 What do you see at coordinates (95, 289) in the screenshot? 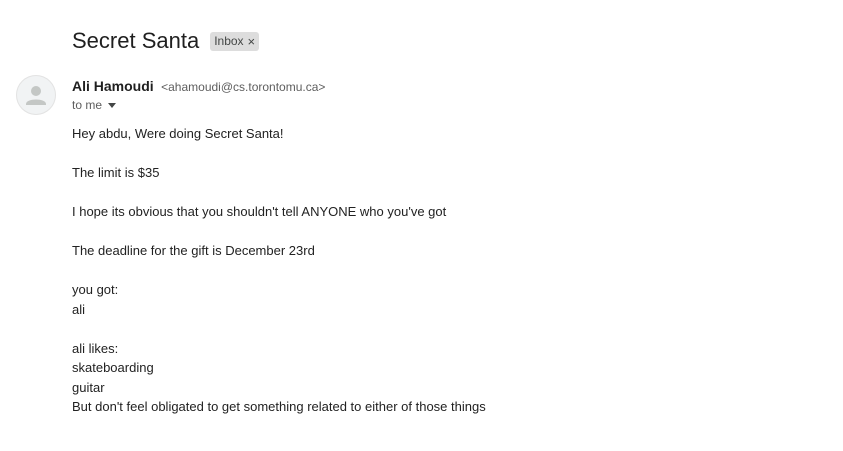
I see `body-line: you got:` at bounding box center [95, 289].